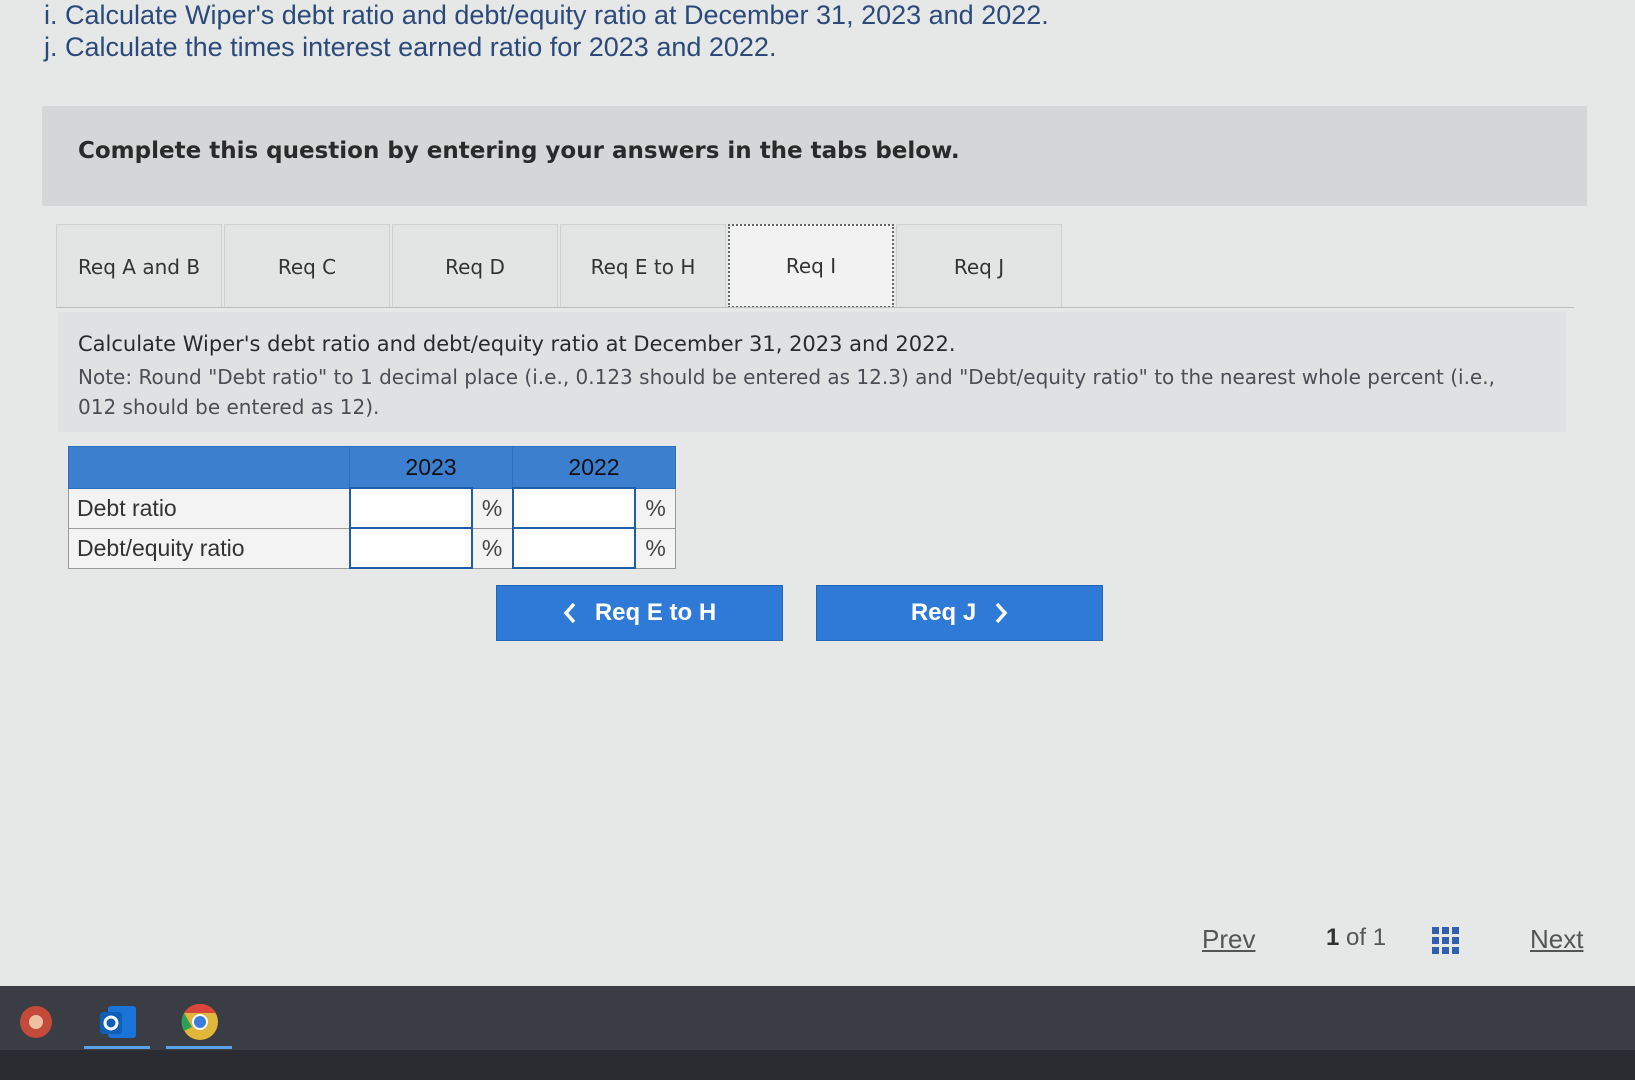 This screenshot has height=1080, width=1635. I want to click on page-indicator: 1 of 1, so click(1356, 938).